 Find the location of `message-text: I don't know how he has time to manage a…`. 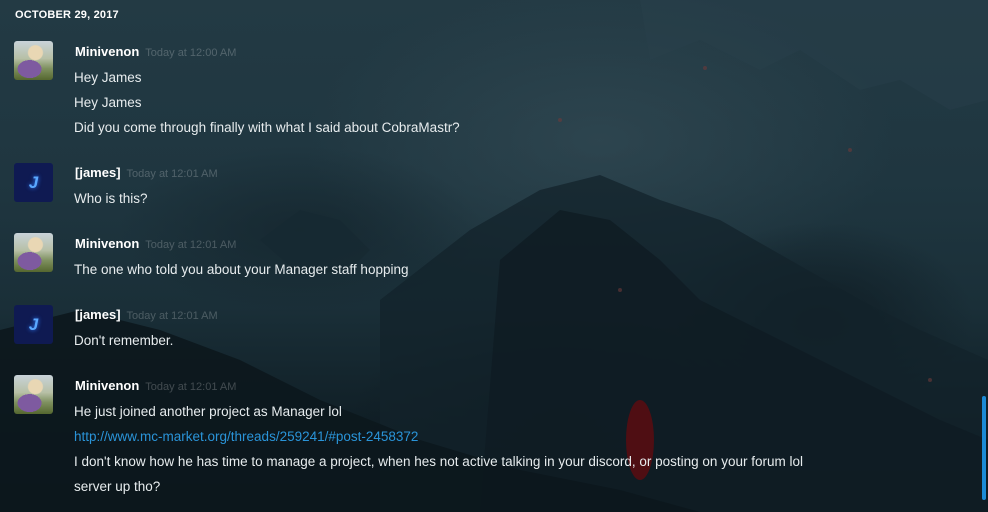

message-text: I don't know how he has time to manage a… is located at coordinates (438, 461).